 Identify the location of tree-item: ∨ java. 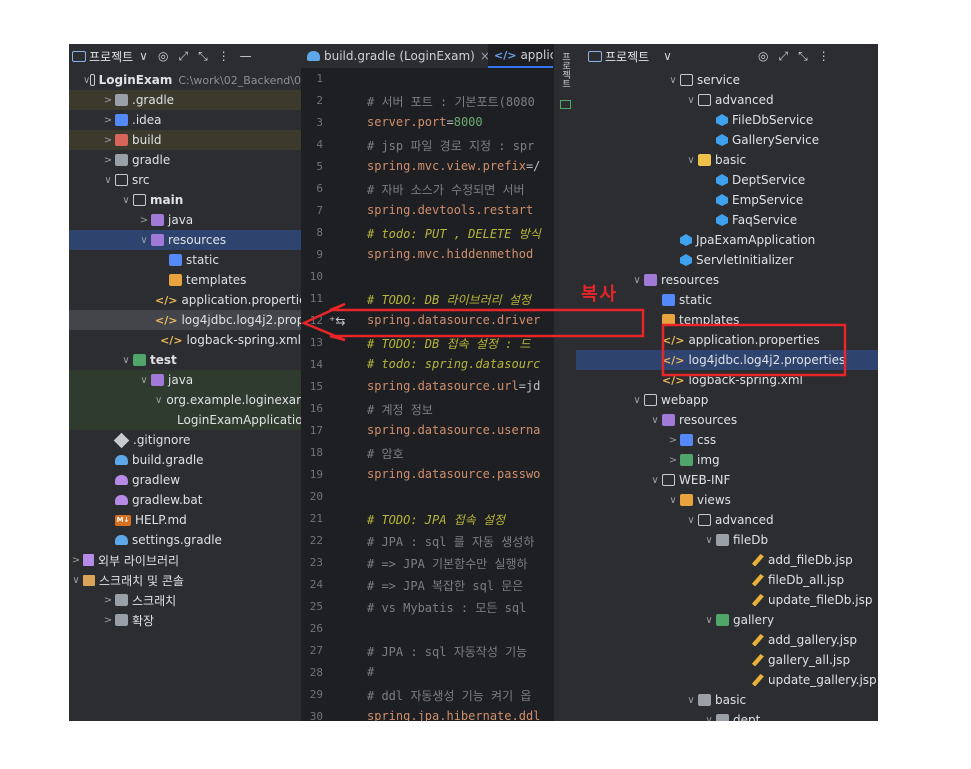
(185, 380).